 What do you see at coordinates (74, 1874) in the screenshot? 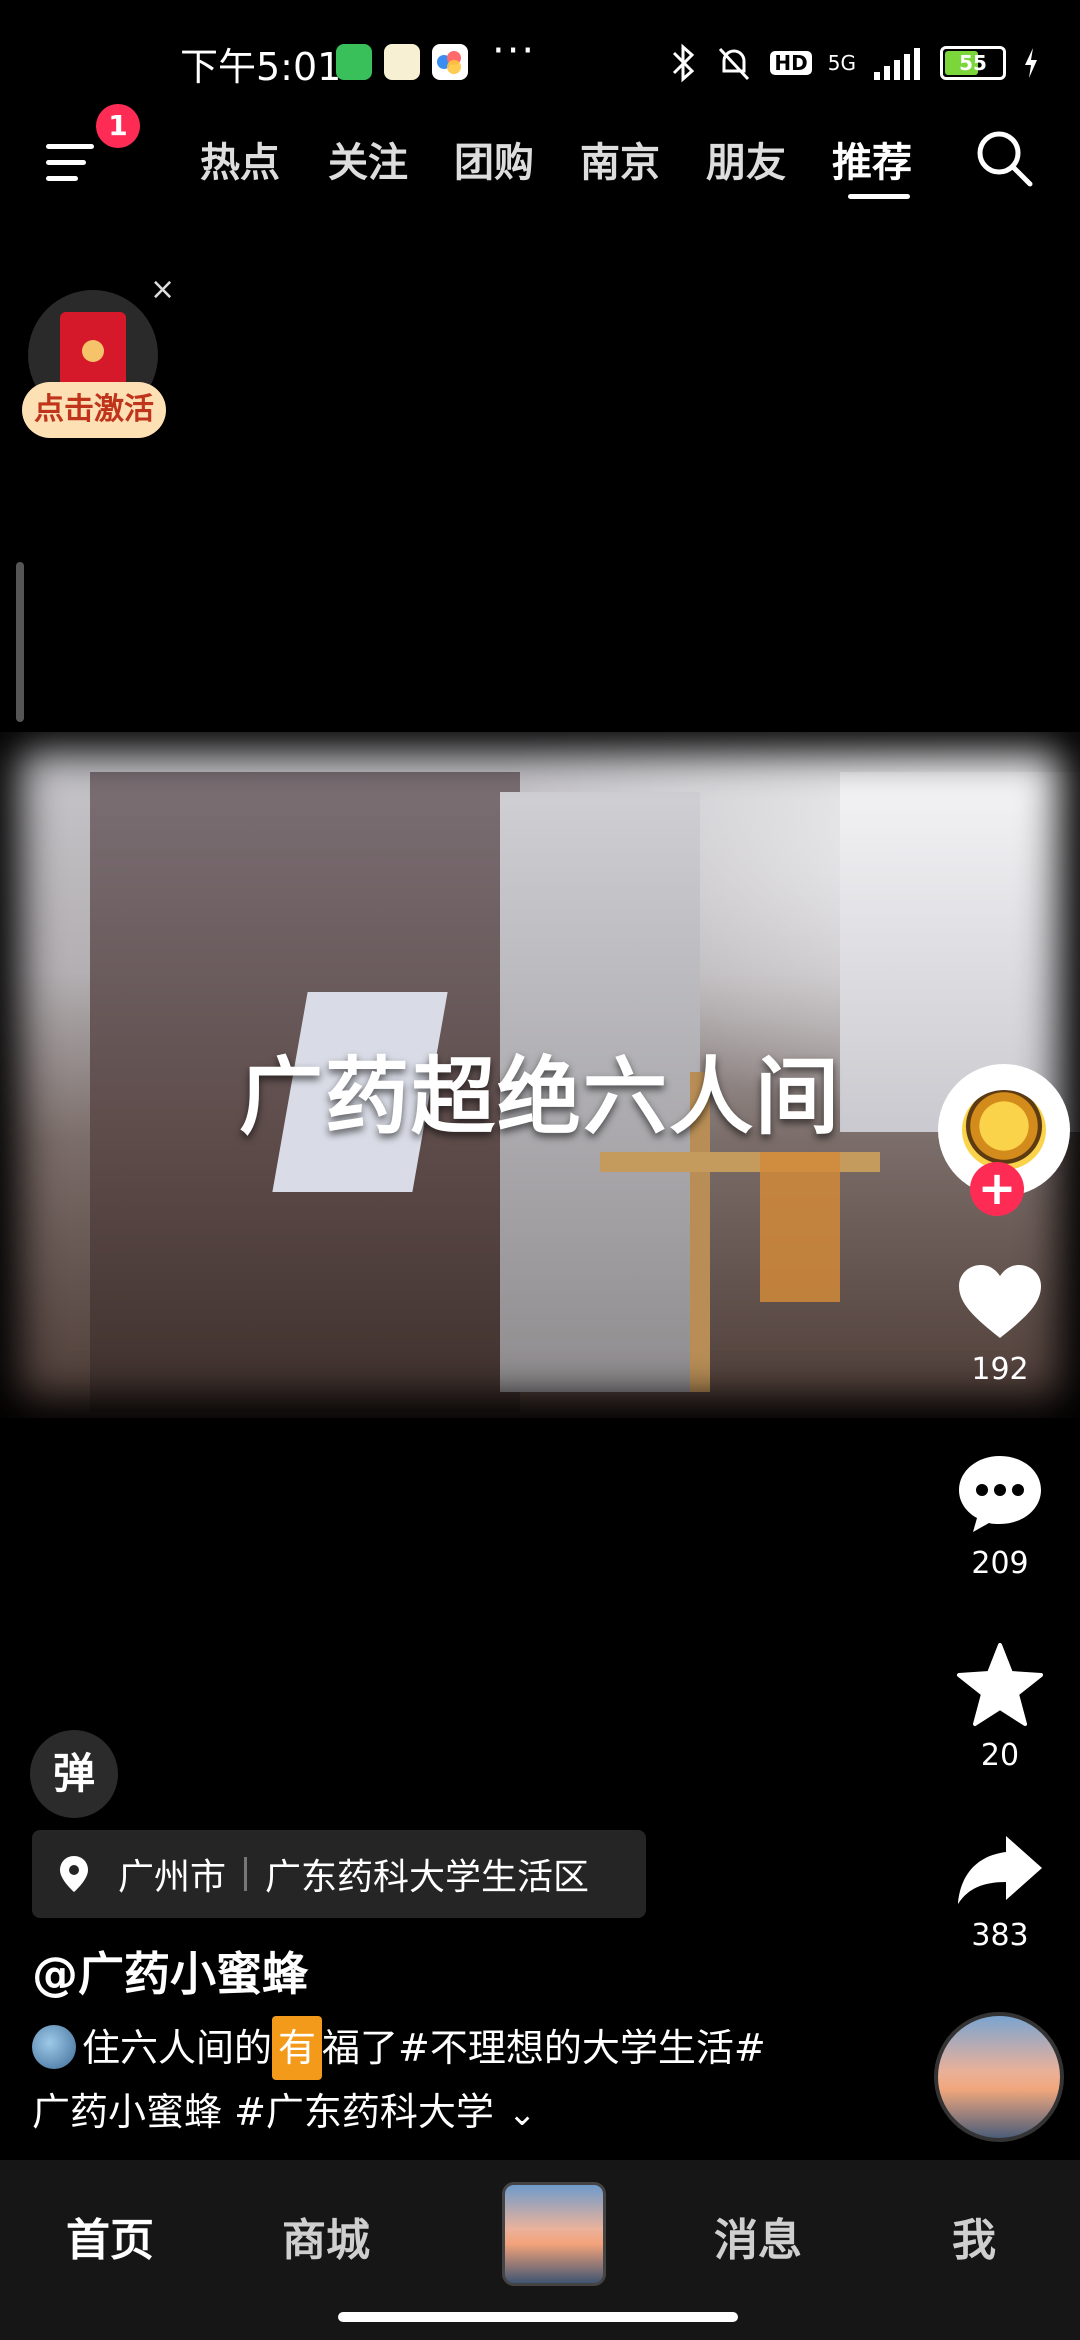
I see `location-pin-icon` at bounding box center [74, 1874].